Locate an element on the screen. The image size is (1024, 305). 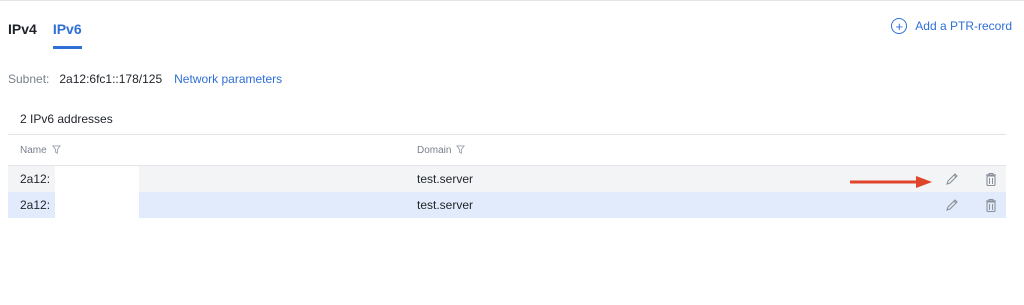
arrow-annotation is located at coordinates (891, 182).